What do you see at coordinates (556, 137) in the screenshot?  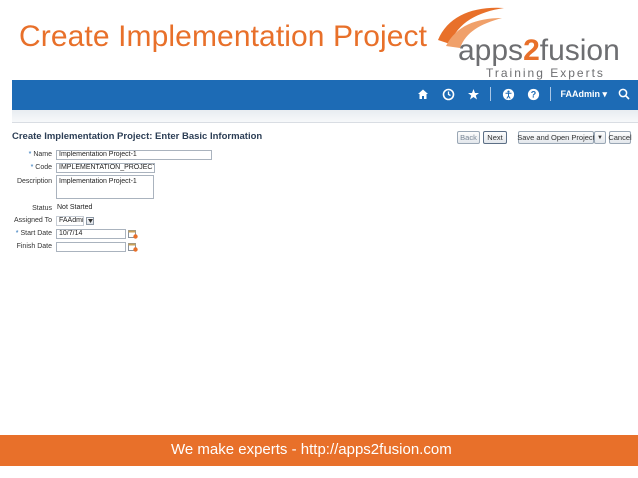 I see `save-and-open-project-button: Save and Open Project` at bounding box center [556, 137].